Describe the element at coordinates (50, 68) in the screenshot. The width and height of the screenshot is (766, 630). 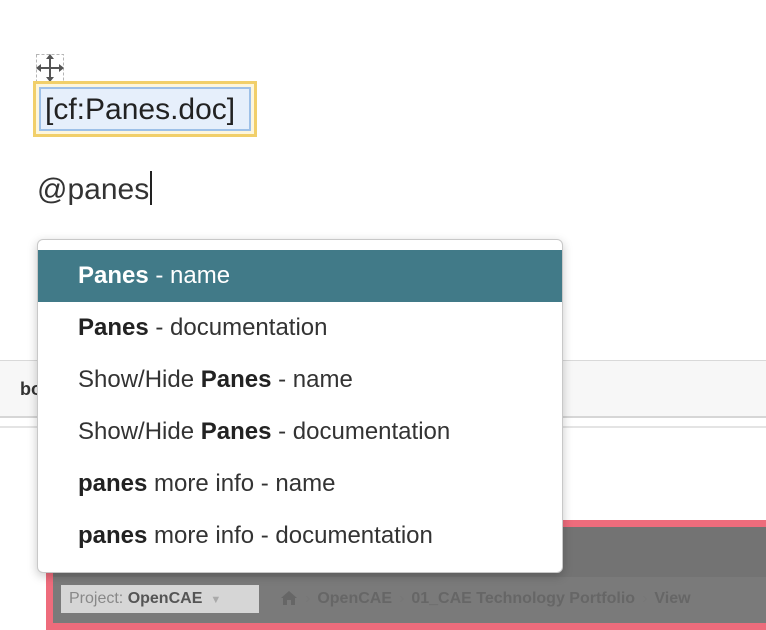
I see `move-arrows-icon` at that location.